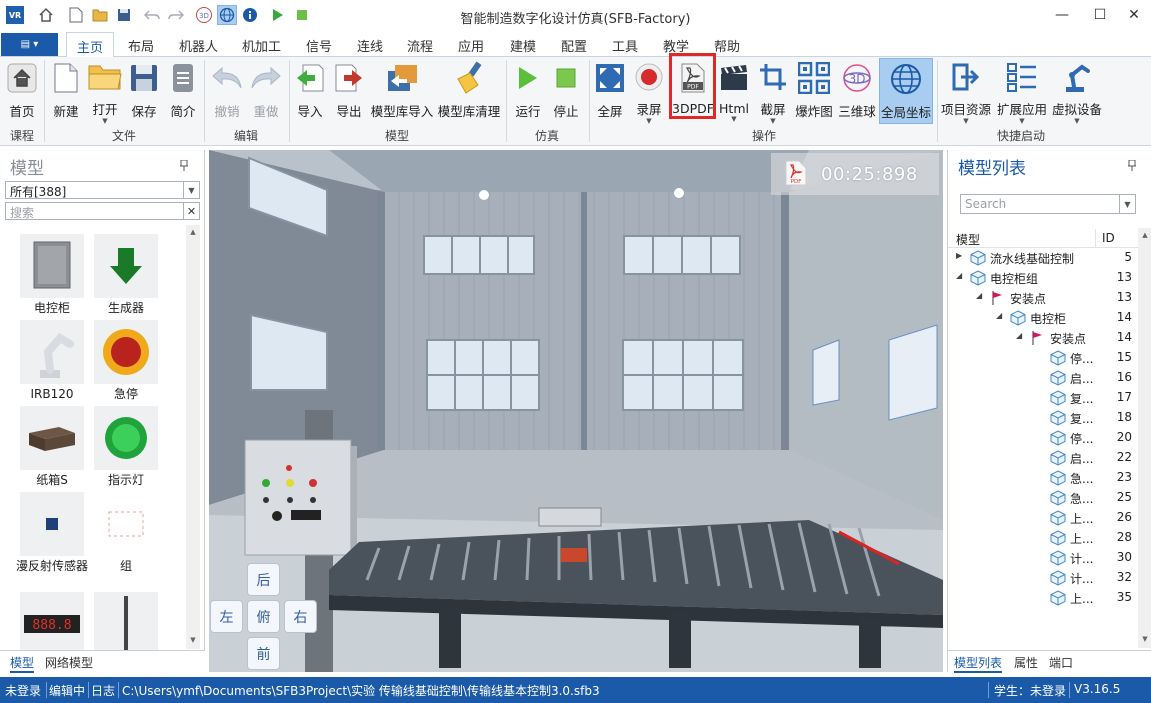 The image size is (1151, 703). I want to click on model-library-clean-button: 模型库清理, so click(469, 91).